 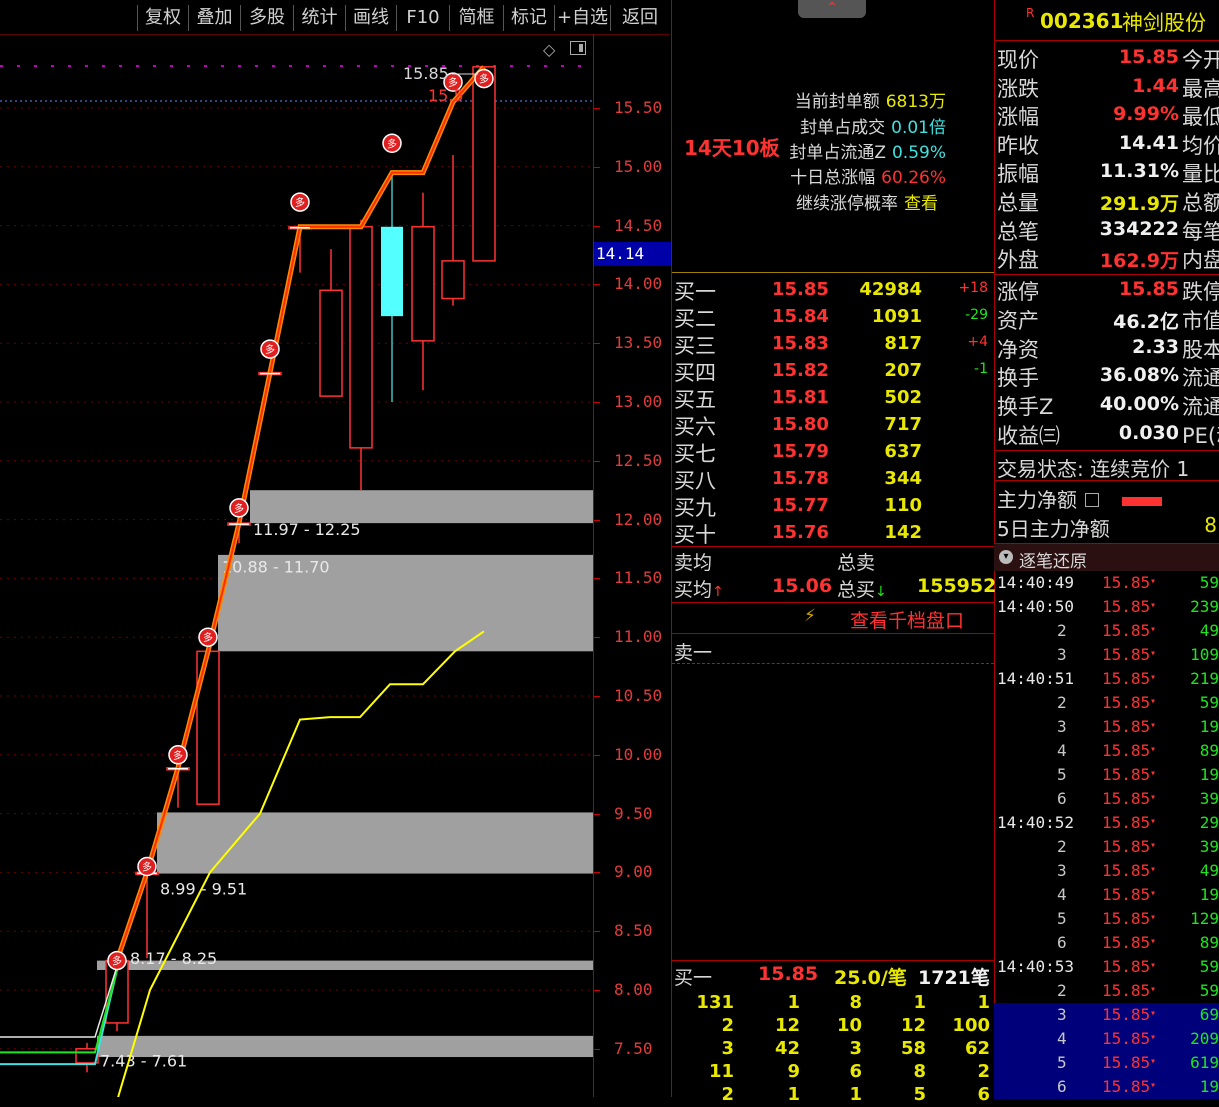 What do you see at coordinates (833, 398) in the screenshot?
I see `bid-row: 买五 15.81 502` at bounding box center [833, 398].